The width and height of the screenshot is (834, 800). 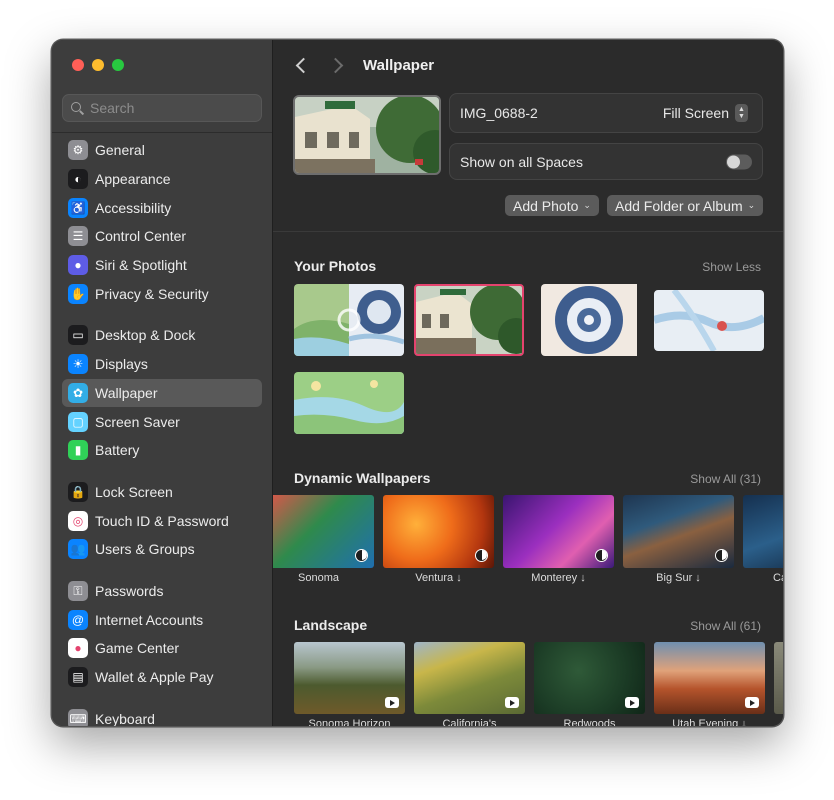 What do you see at coordinates (78, 717) in the screenshot?
I see `keyboard-icon: ⌨` at bounding box center [78, 717].